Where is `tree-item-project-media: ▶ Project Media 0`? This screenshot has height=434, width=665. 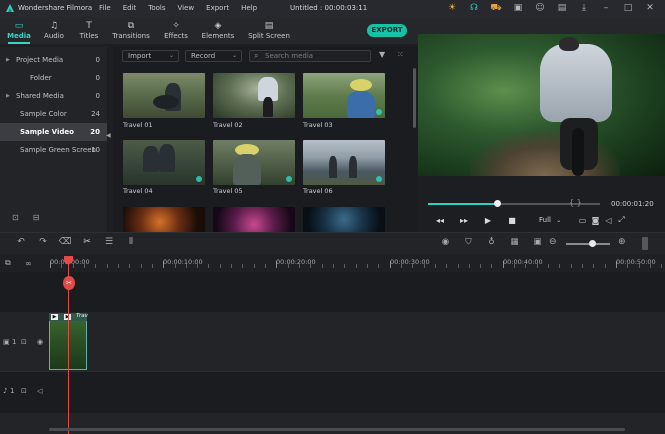 tree-item-project-media: ▶ Project Media 0 is located at coordinates (53, 60).